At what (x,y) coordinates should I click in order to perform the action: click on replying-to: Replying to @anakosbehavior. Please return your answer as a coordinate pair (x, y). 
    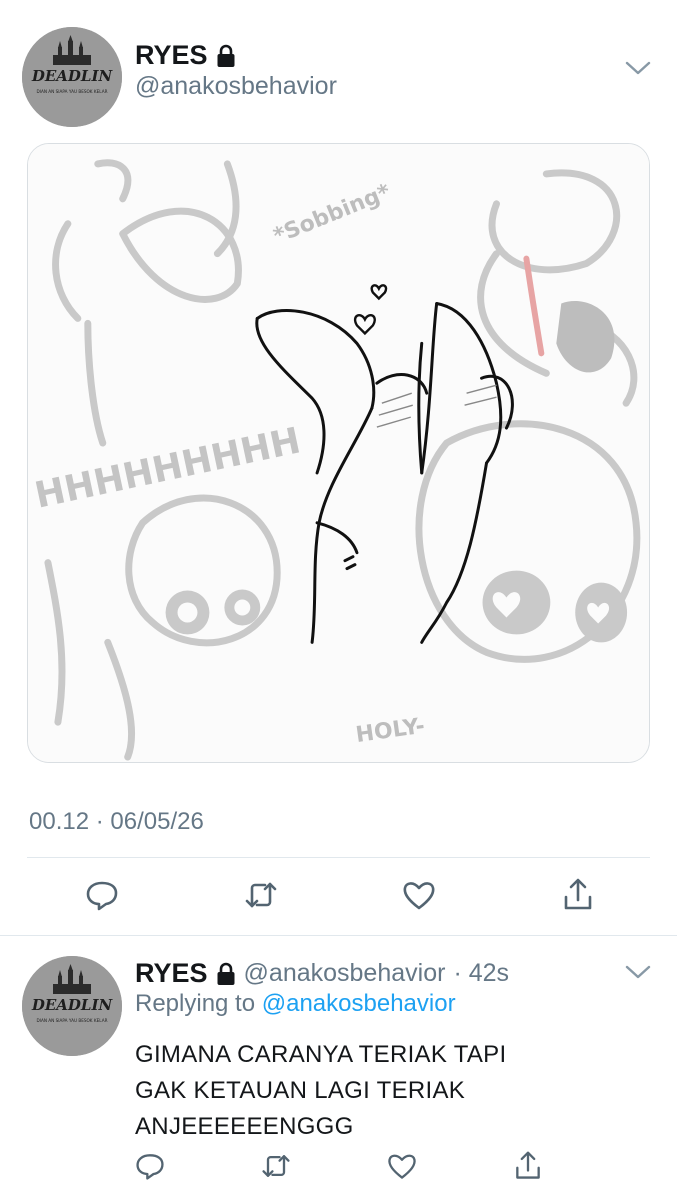
    Looking at the image, I should click on (295, 1004).